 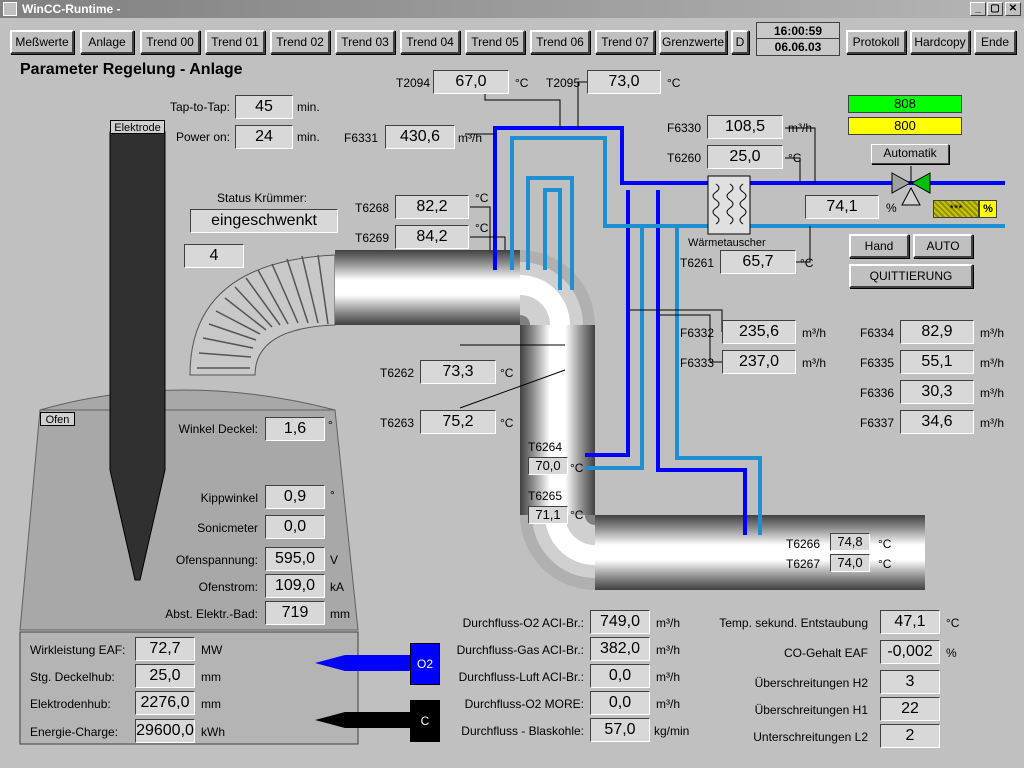 I want to click on durchfluss-o2-value: 749,0, so click(x=620, y=622).